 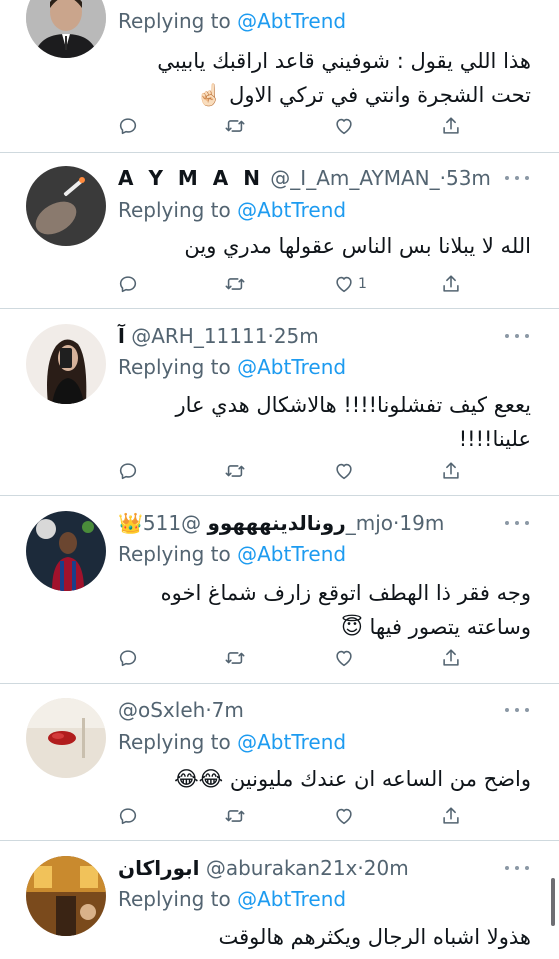 I want to click on tweet-header: @oSxleh·7m, so click(x=181, y=710).